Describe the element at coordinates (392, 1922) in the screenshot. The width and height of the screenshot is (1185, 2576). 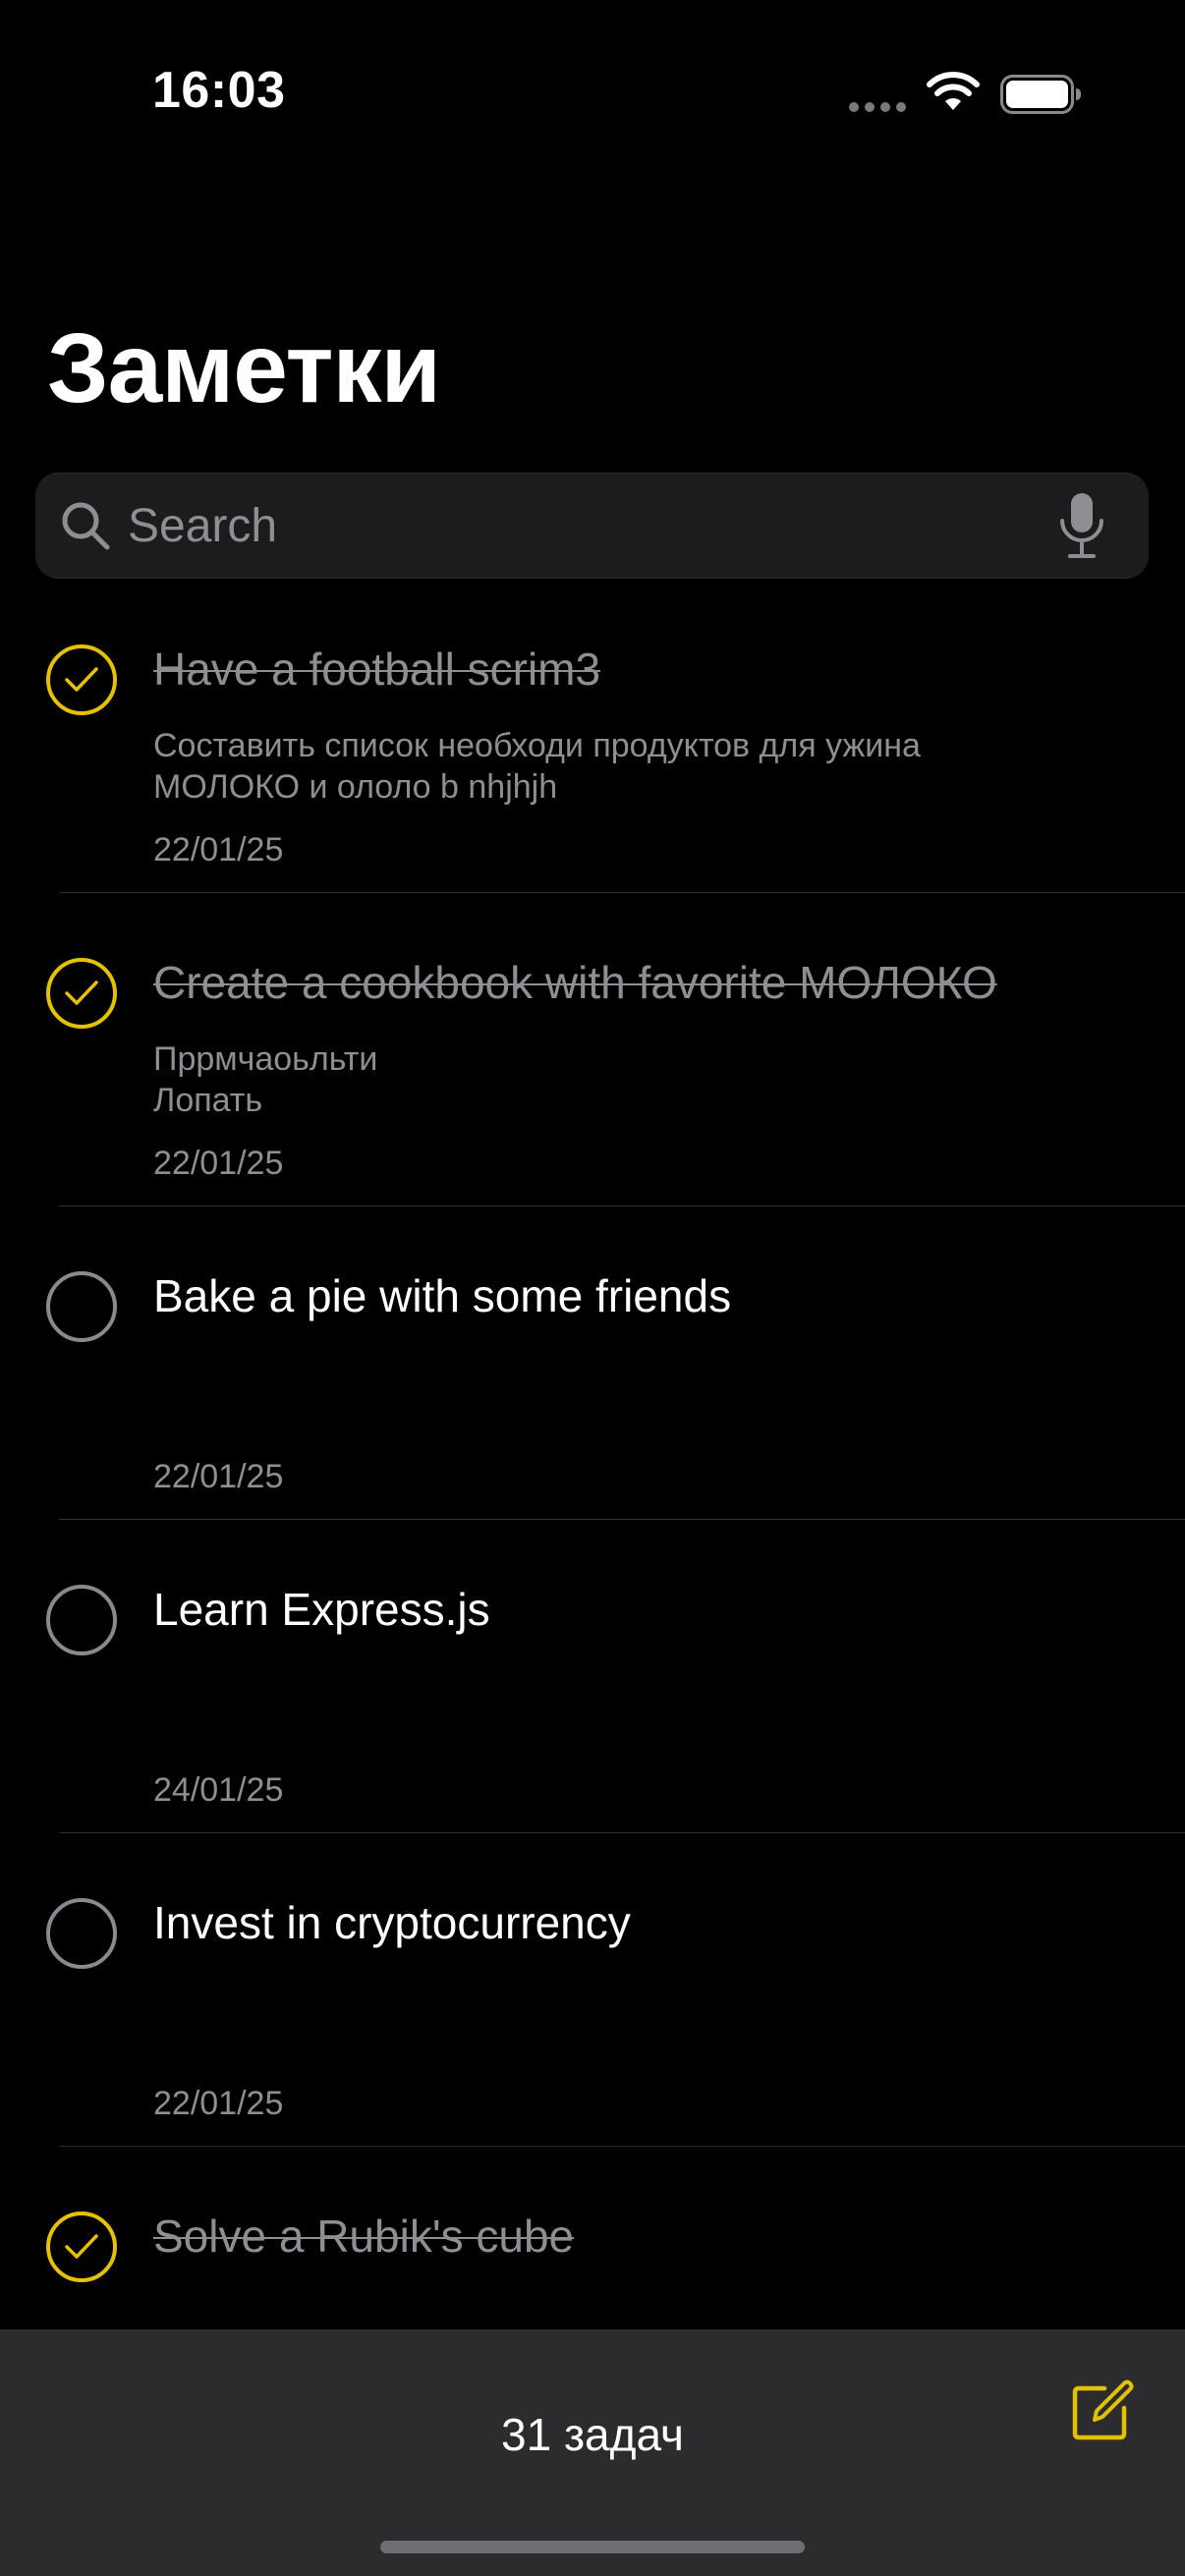
I see `task-title: Invest in cryptocurrency` at that location.